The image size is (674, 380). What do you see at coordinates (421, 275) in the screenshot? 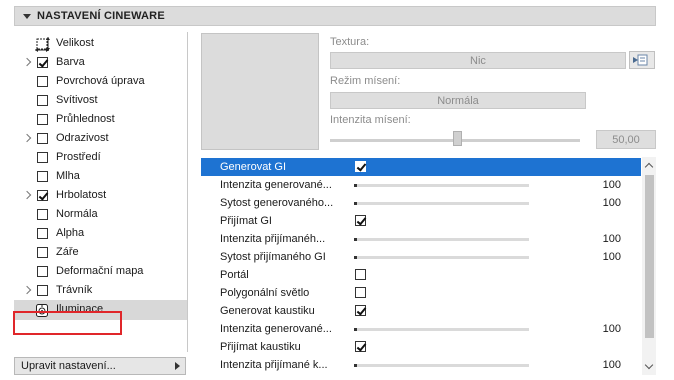
I see `parameter-row: Portál` at bounding box center [421, 275].